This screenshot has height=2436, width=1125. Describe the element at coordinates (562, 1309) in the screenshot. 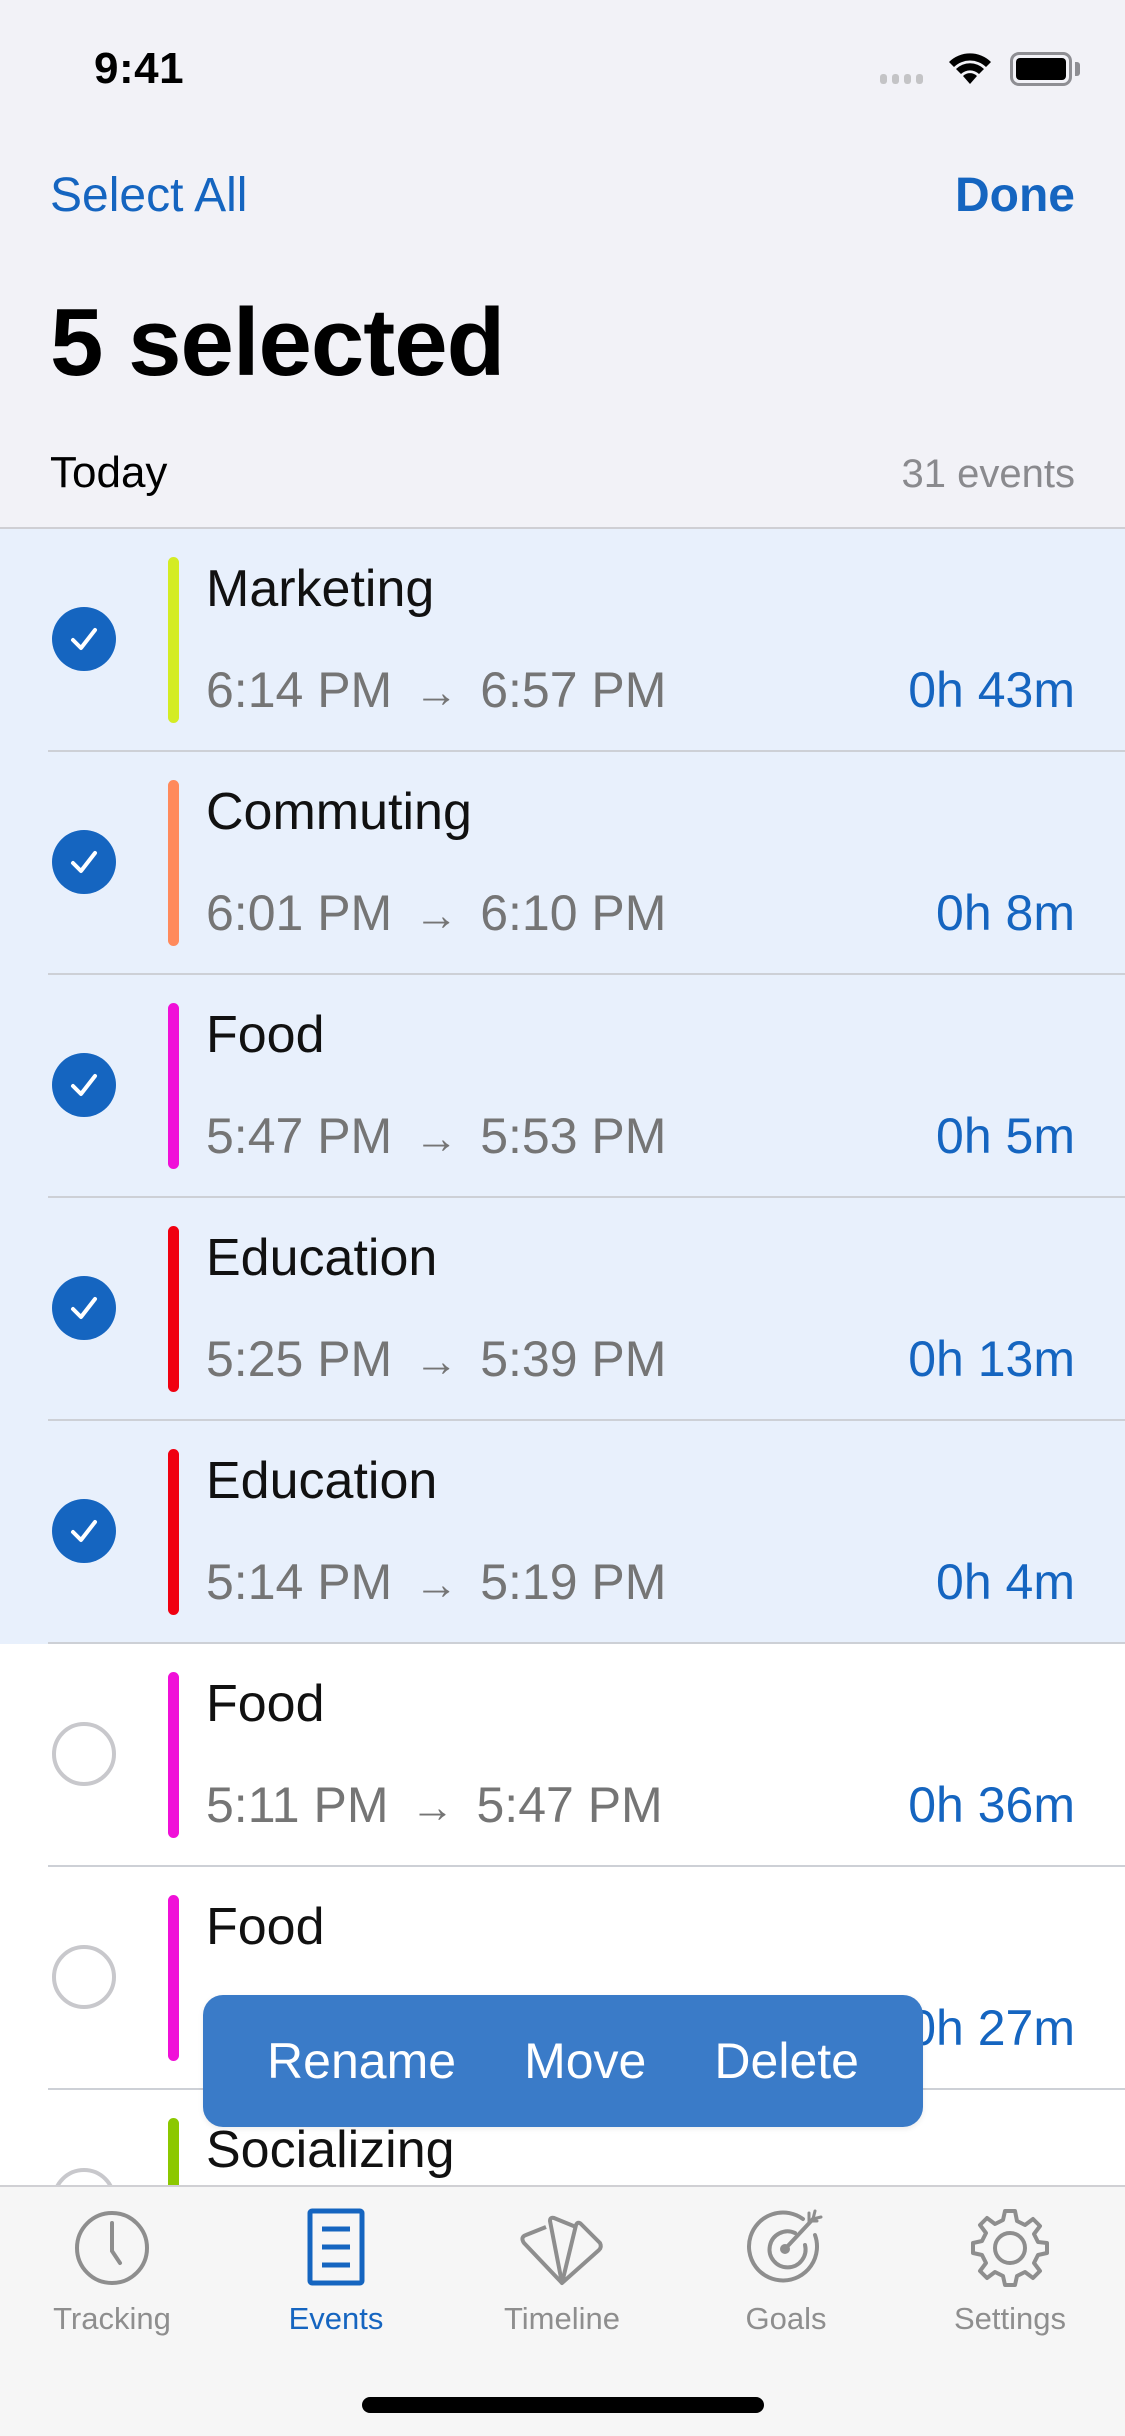

I see `event-row: Education 5:25 PM → 5:39 PM 0h 13m` at that location.